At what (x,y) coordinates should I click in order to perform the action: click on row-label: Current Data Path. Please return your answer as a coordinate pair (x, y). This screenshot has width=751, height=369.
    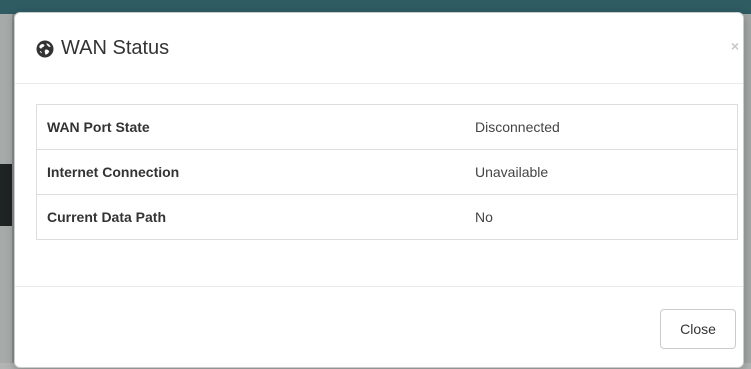
    Looking at the image, I should click on (250, 217).